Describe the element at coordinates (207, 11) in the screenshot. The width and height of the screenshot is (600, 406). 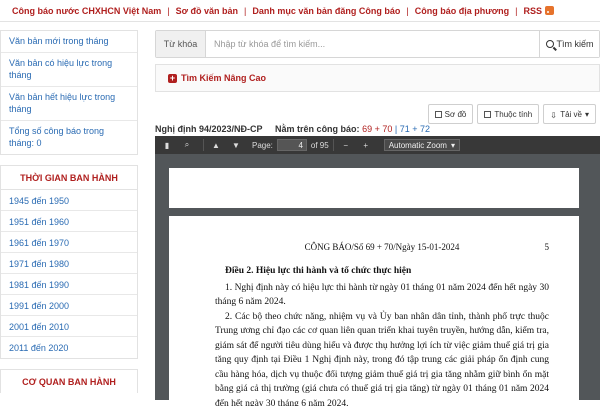
I see `nav-diagram-link: Sơ đồ văn bản` at that location.